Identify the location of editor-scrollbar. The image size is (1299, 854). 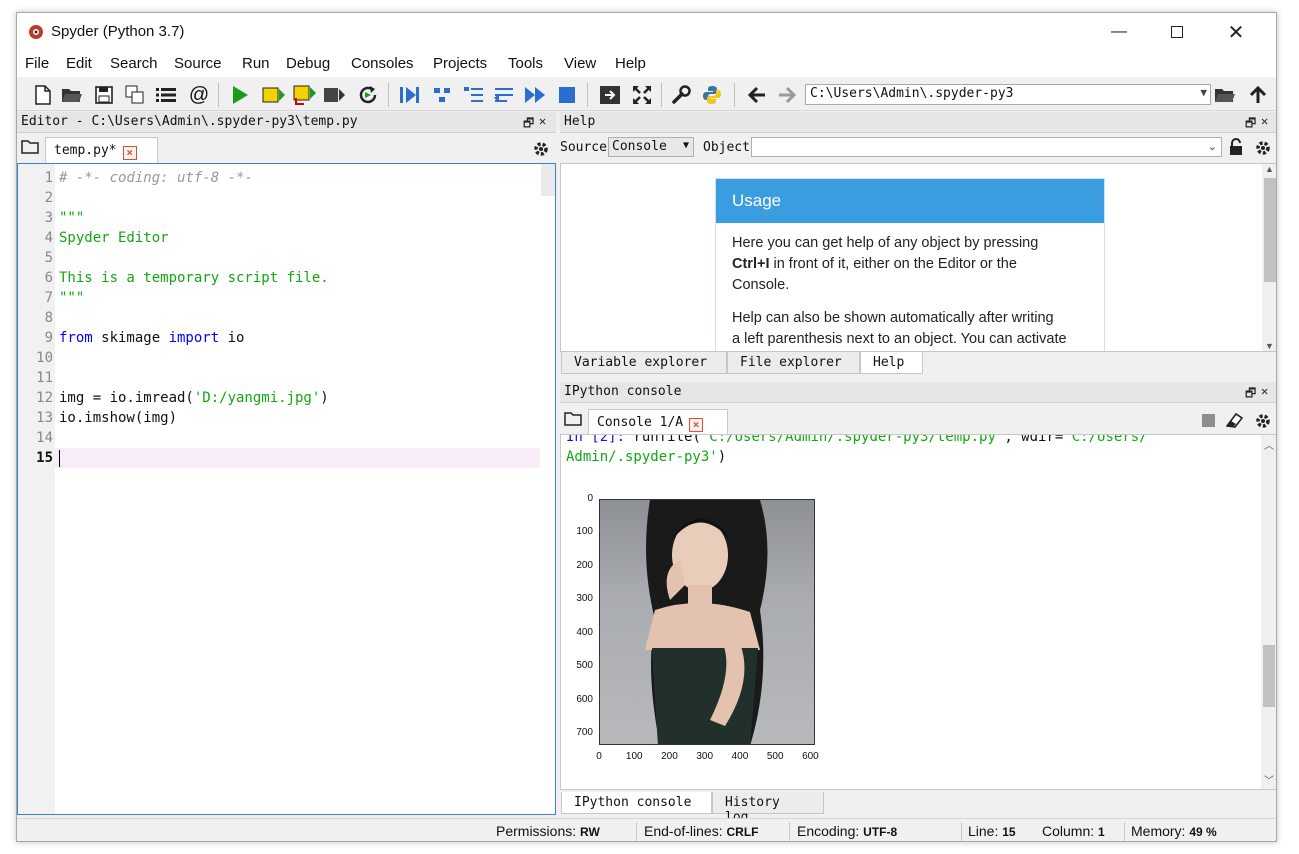
(548, 180).